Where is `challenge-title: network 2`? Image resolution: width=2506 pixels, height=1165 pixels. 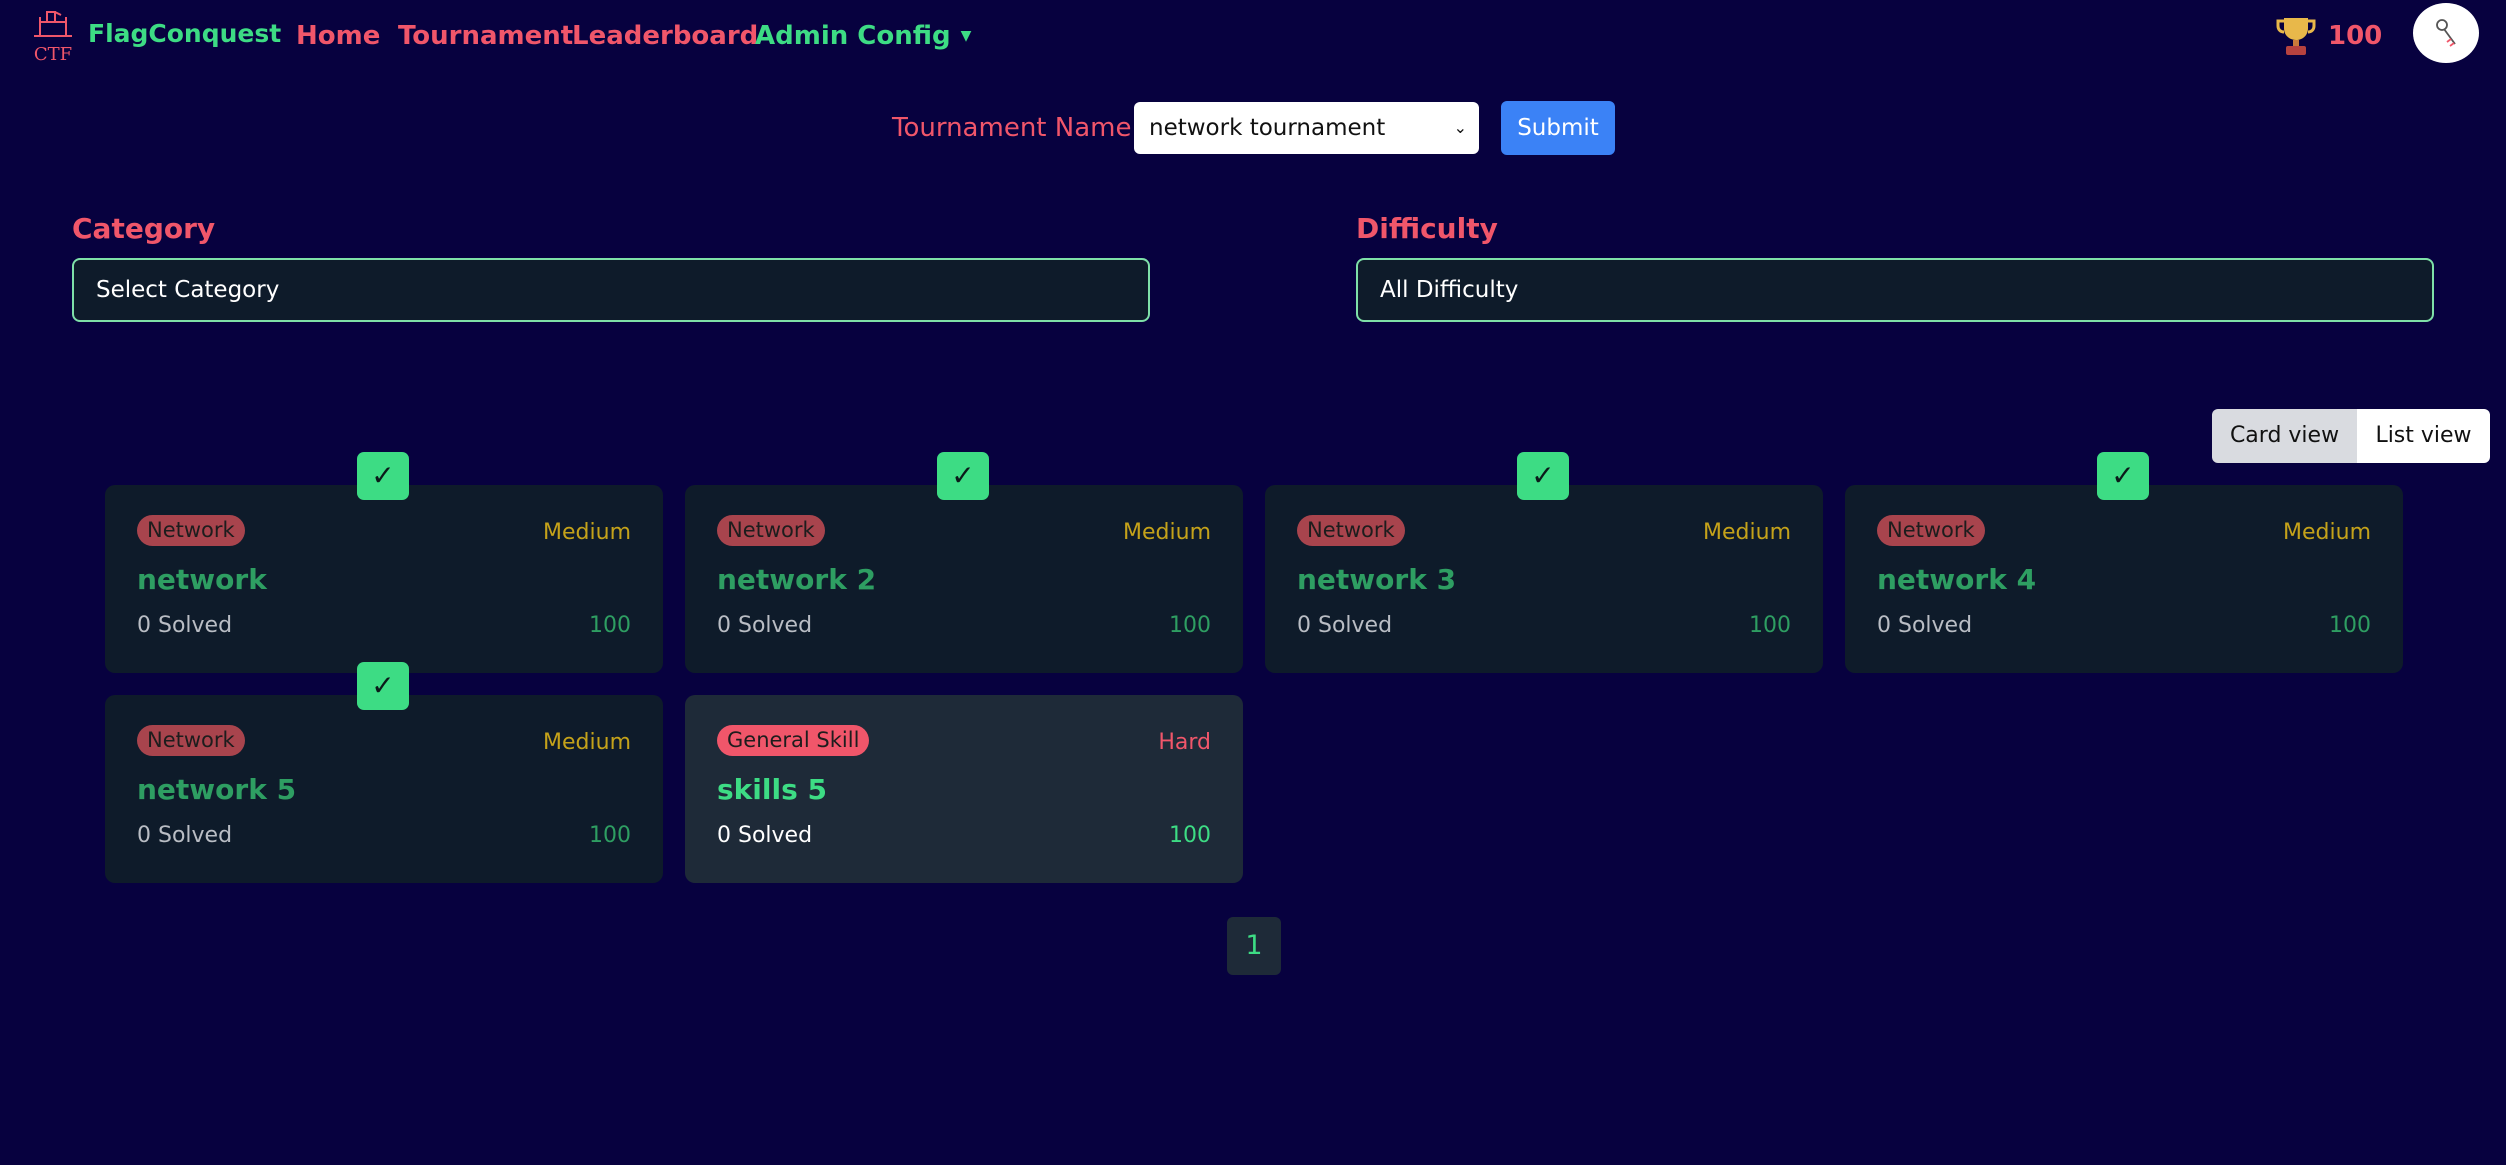 challenge-title: network 2 is located at coordinates (797, 579).